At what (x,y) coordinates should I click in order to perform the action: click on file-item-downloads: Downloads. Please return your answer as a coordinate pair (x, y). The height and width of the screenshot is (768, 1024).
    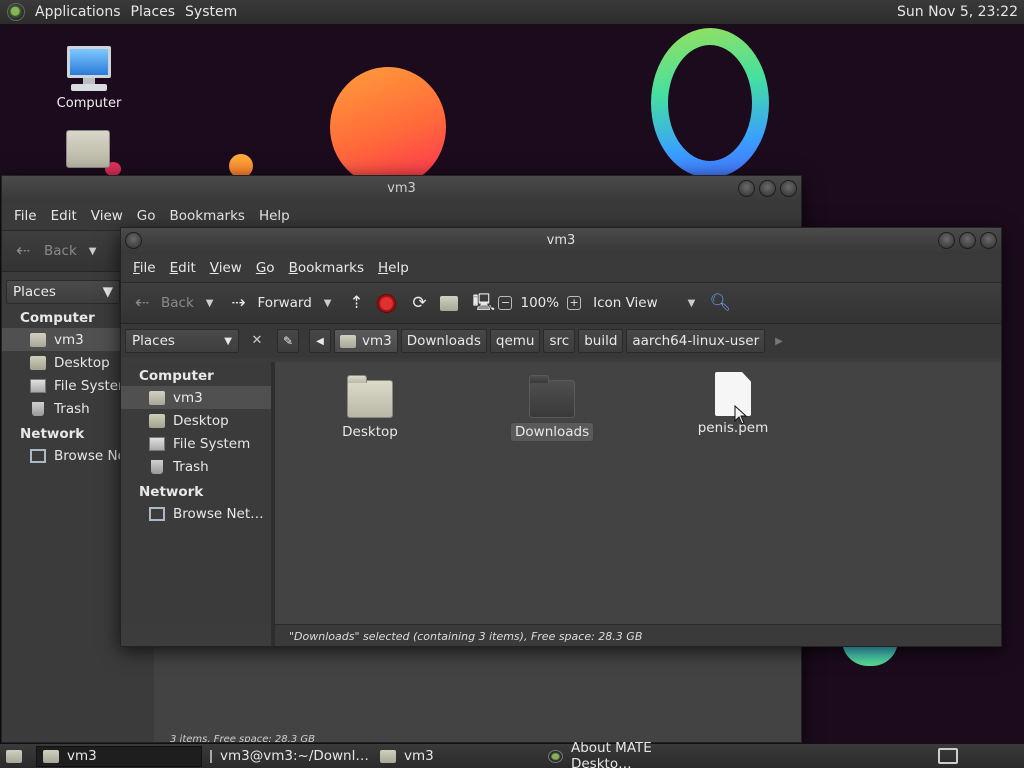
    Looking at the image, I should click on (552, 407).